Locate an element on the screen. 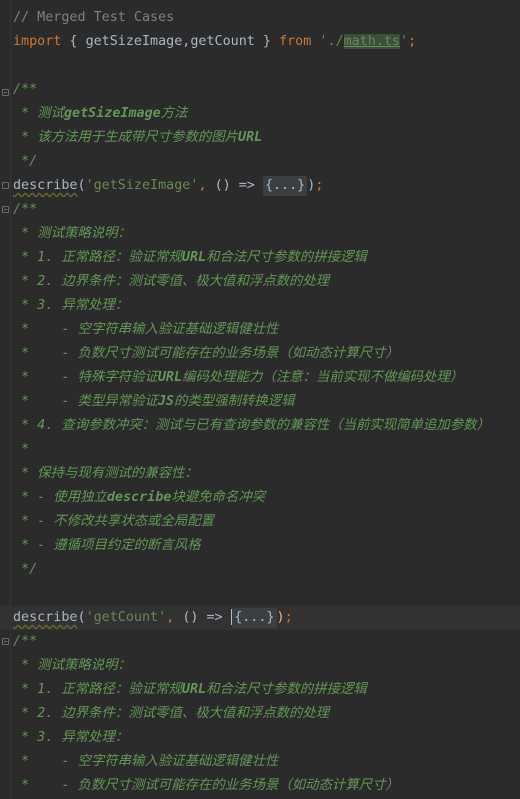  import-path-text: math.ts is located at coordinates (371, 41).